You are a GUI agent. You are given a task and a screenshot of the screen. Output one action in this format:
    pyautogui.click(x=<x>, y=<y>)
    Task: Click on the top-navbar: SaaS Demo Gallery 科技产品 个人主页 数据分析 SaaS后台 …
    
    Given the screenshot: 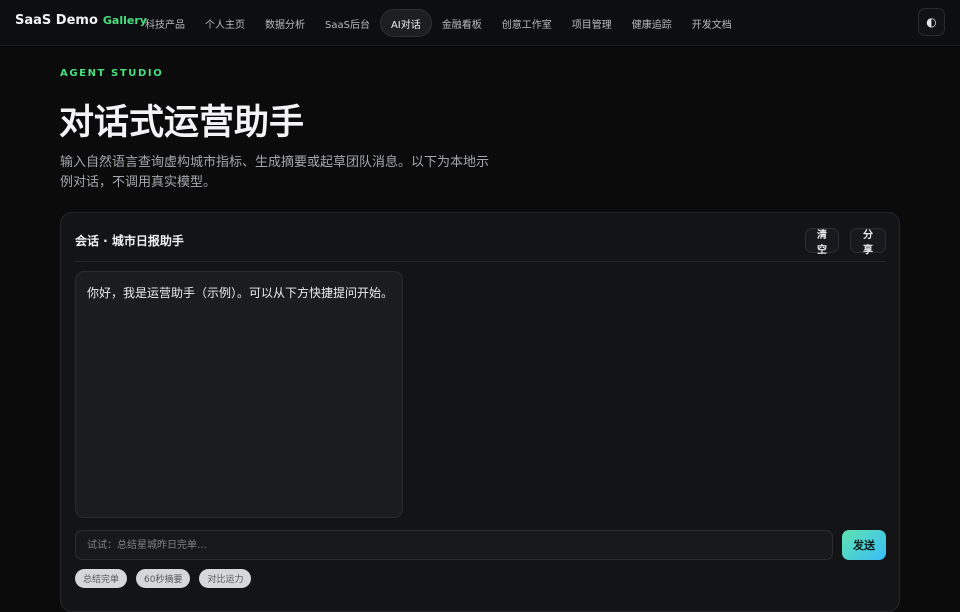 What is the action you would take?
    pyautogui.click(x=480, y=23)
    